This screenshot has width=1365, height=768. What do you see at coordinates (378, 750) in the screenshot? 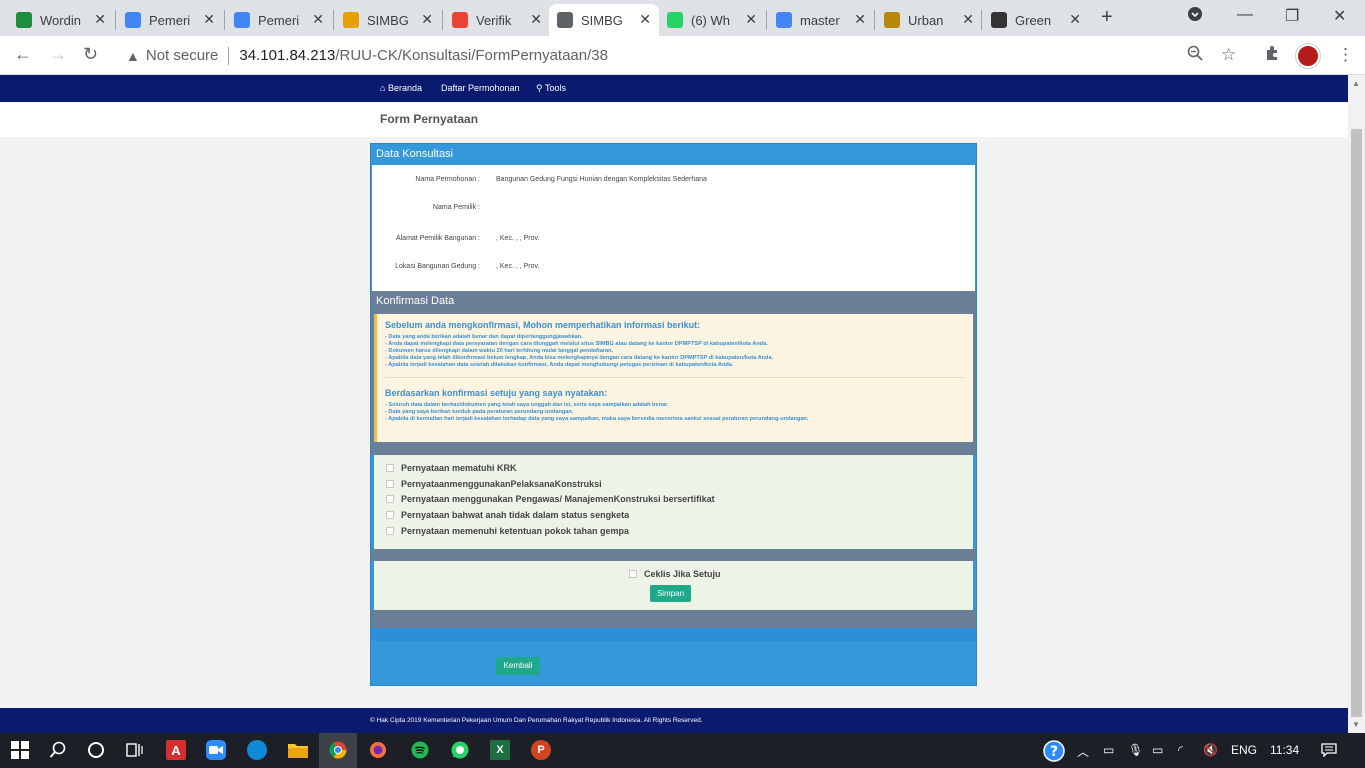
I see `firefox-app-icon` at bounding box center [378, 750].